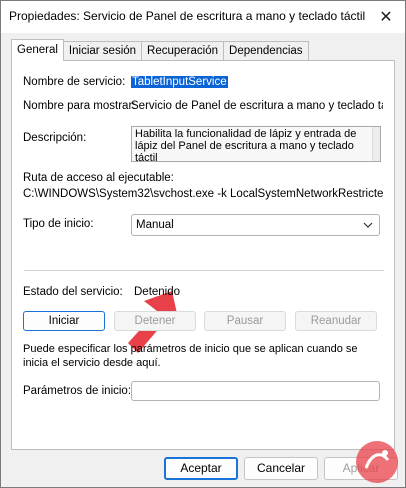  I want to click on close-button: ✕, so click(386, 17).